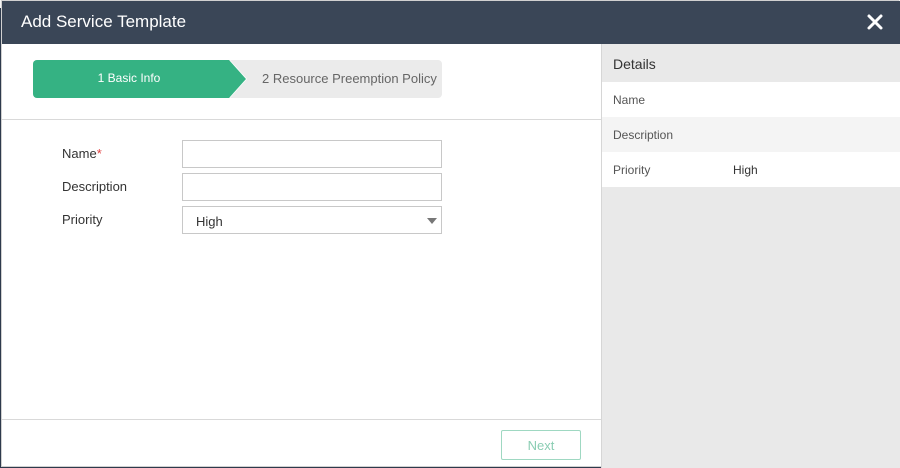  I want to click on name-label: Name*, so click(82, 153).